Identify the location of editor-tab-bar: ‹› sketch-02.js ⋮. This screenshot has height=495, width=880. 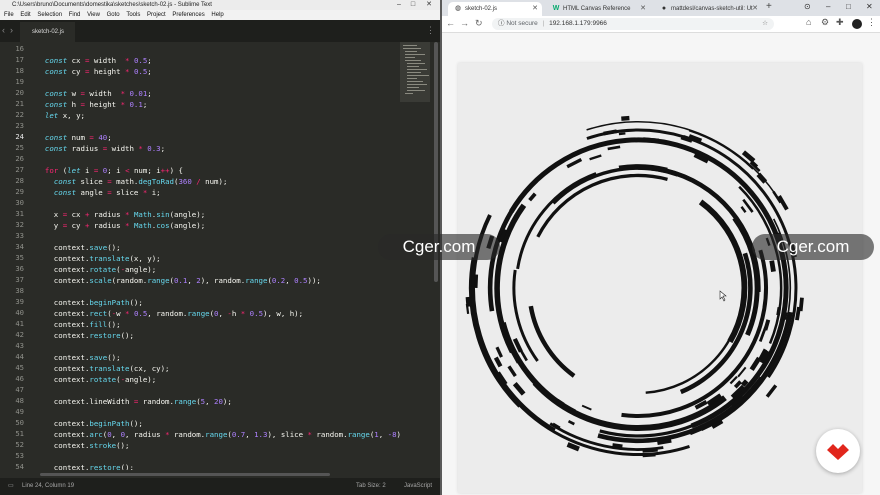
(220, 31).